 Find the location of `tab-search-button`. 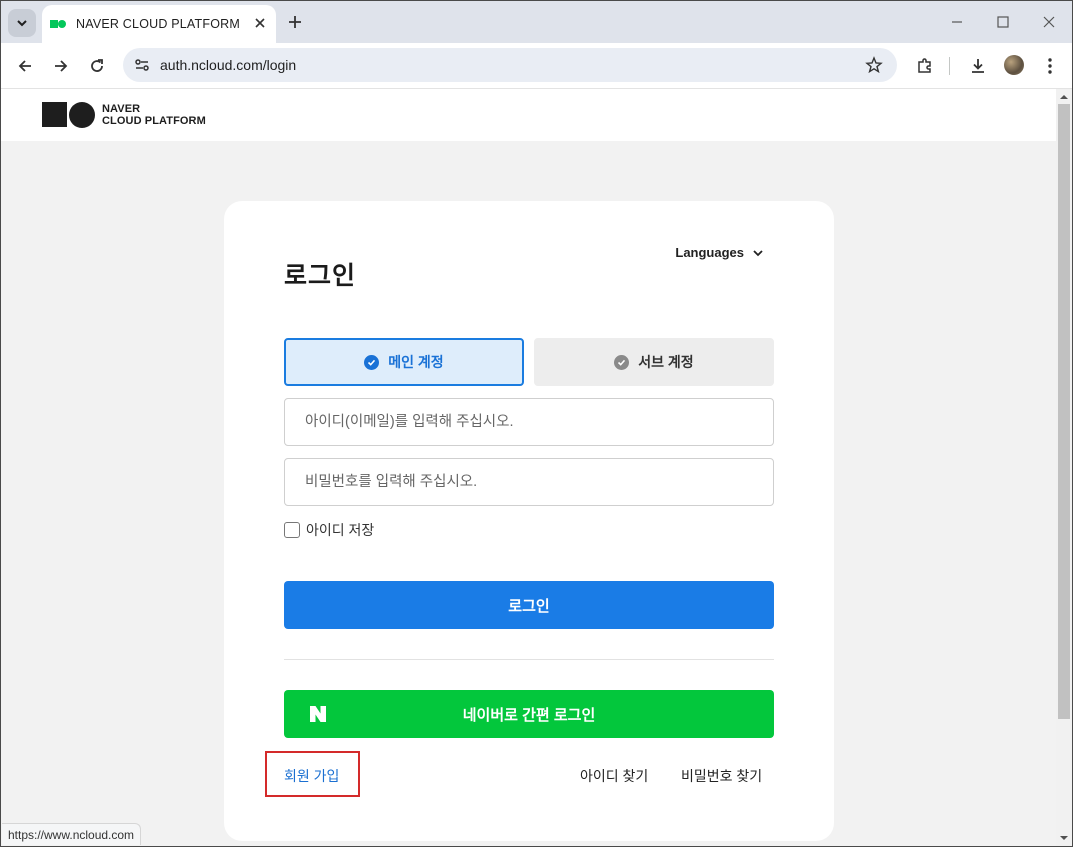

tab-search-button is located at coordinates (22, 23).